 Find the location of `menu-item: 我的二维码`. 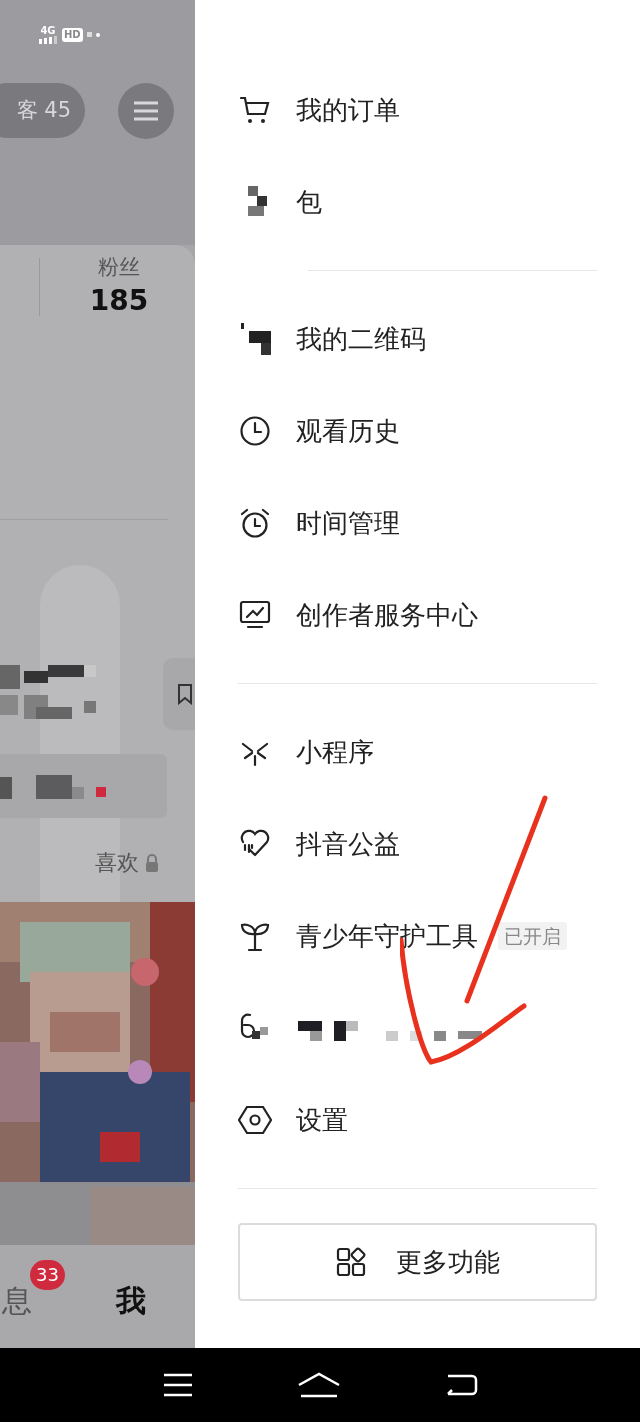

menu-item: 我的二维码 is located at coordinates (417, 339).